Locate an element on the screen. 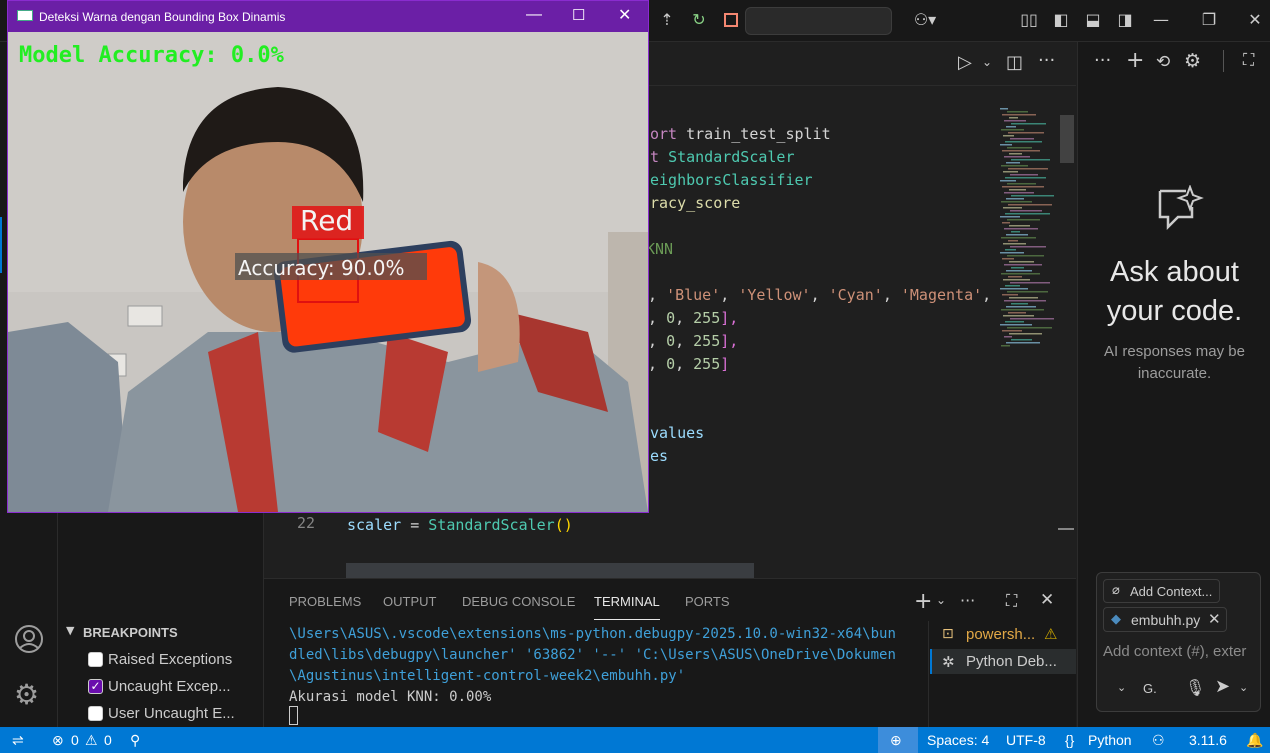  chat-sparkle-icon is located at coordinates (1181, 208).